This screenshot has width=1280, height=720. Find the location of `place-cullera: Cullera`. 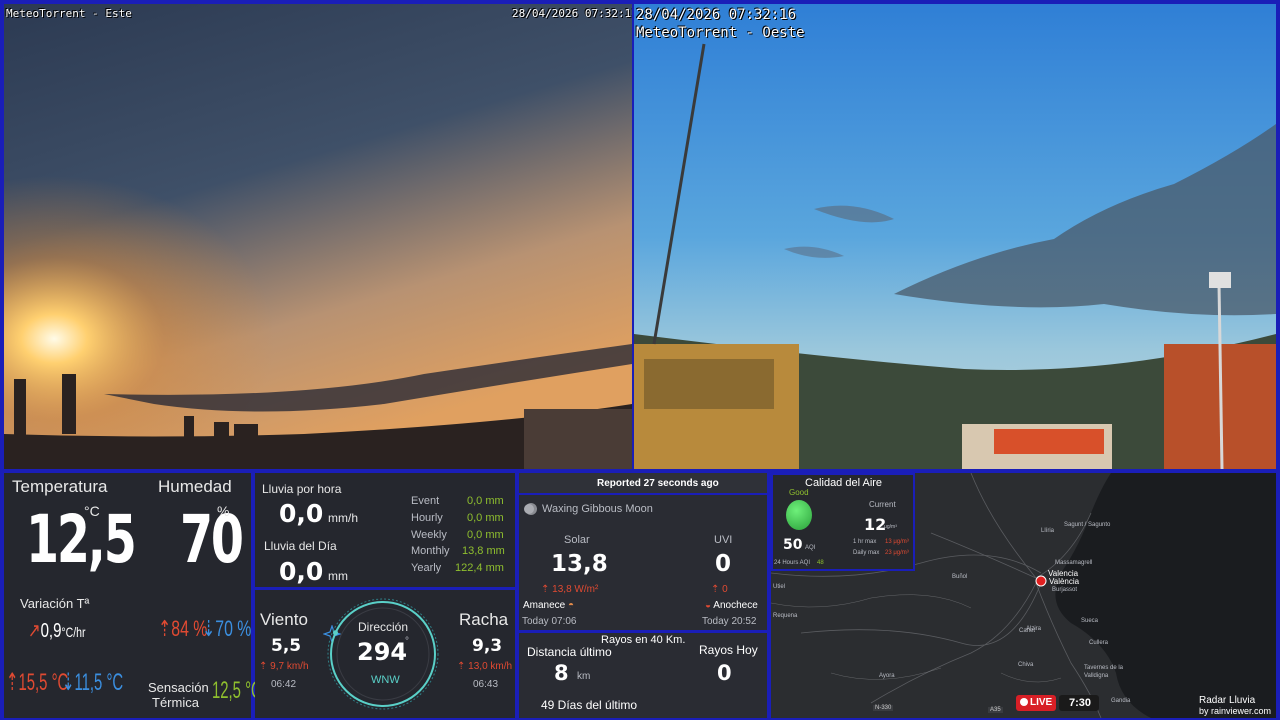

place-cullera: Cullera is located at coordinates (1099, 643).